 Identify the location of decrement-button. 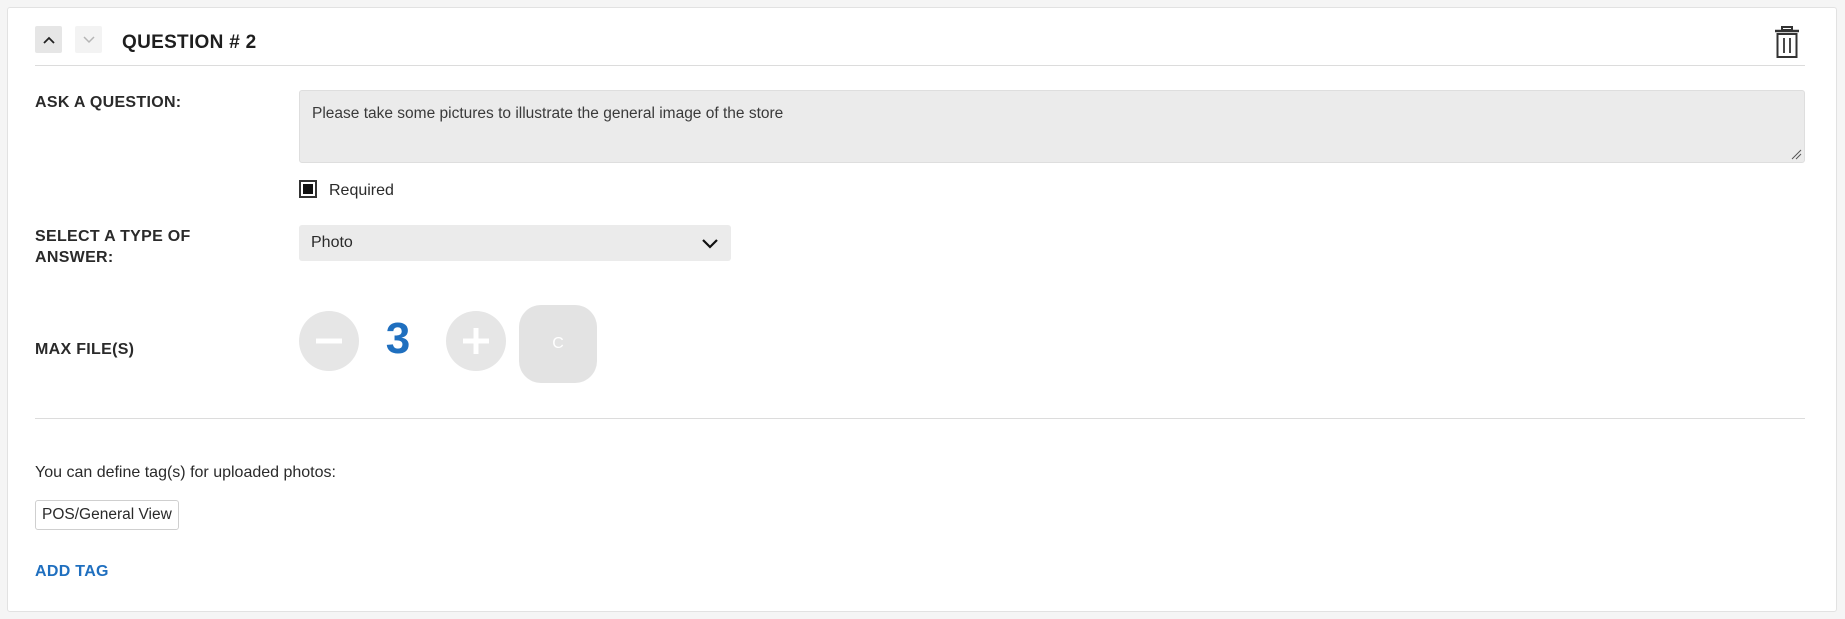
(329, 341).